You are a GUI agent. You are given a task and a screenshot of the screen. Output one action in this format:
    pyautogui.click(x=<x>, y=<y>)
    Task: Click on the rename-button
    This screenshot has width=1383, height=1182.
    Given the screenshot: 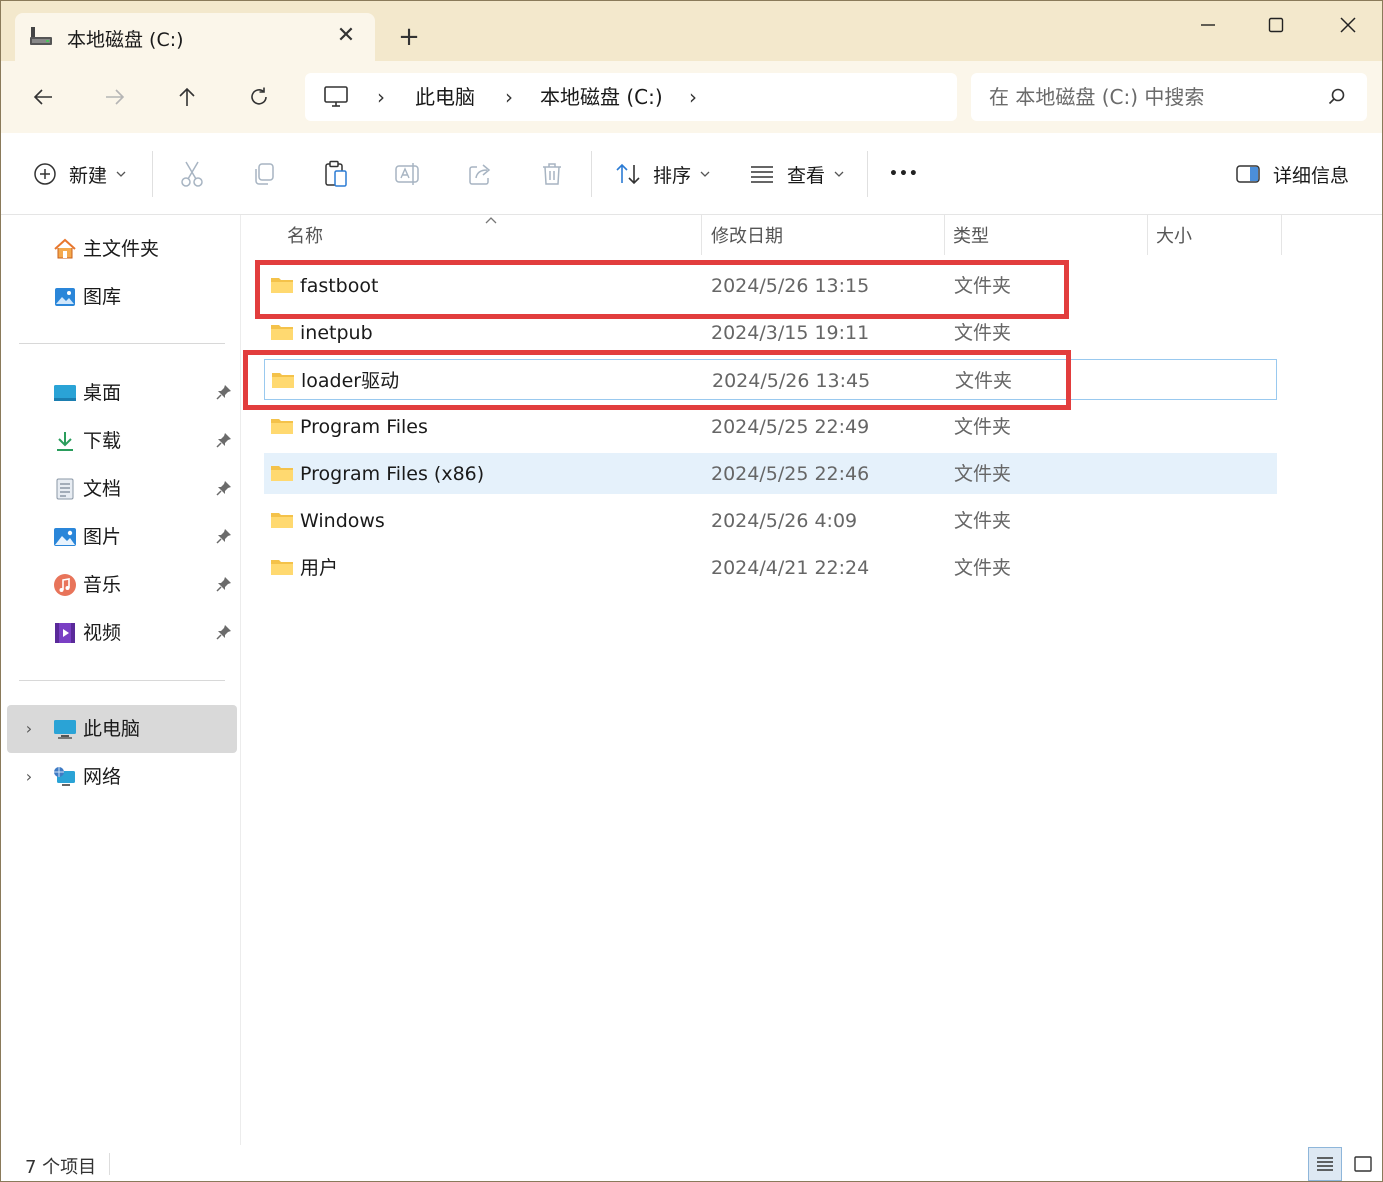 What is the action you would take?
    pyautogui.click(x=408, y=174)
    